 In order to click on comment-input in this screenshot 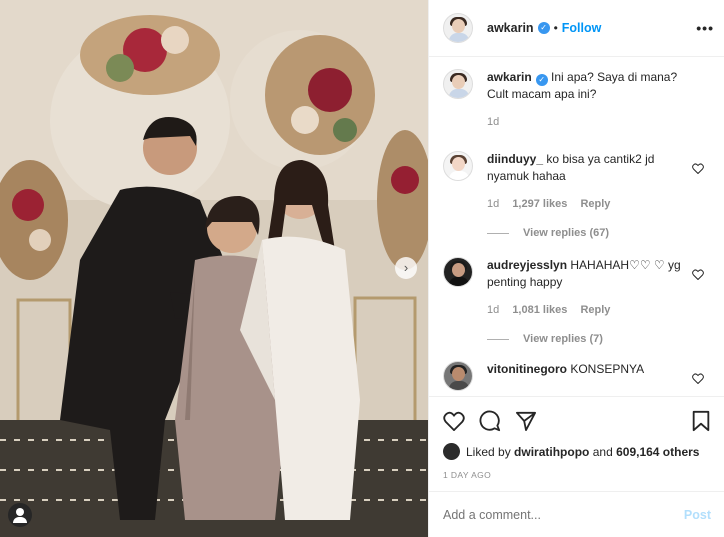, I will do `click(563, 514)`.